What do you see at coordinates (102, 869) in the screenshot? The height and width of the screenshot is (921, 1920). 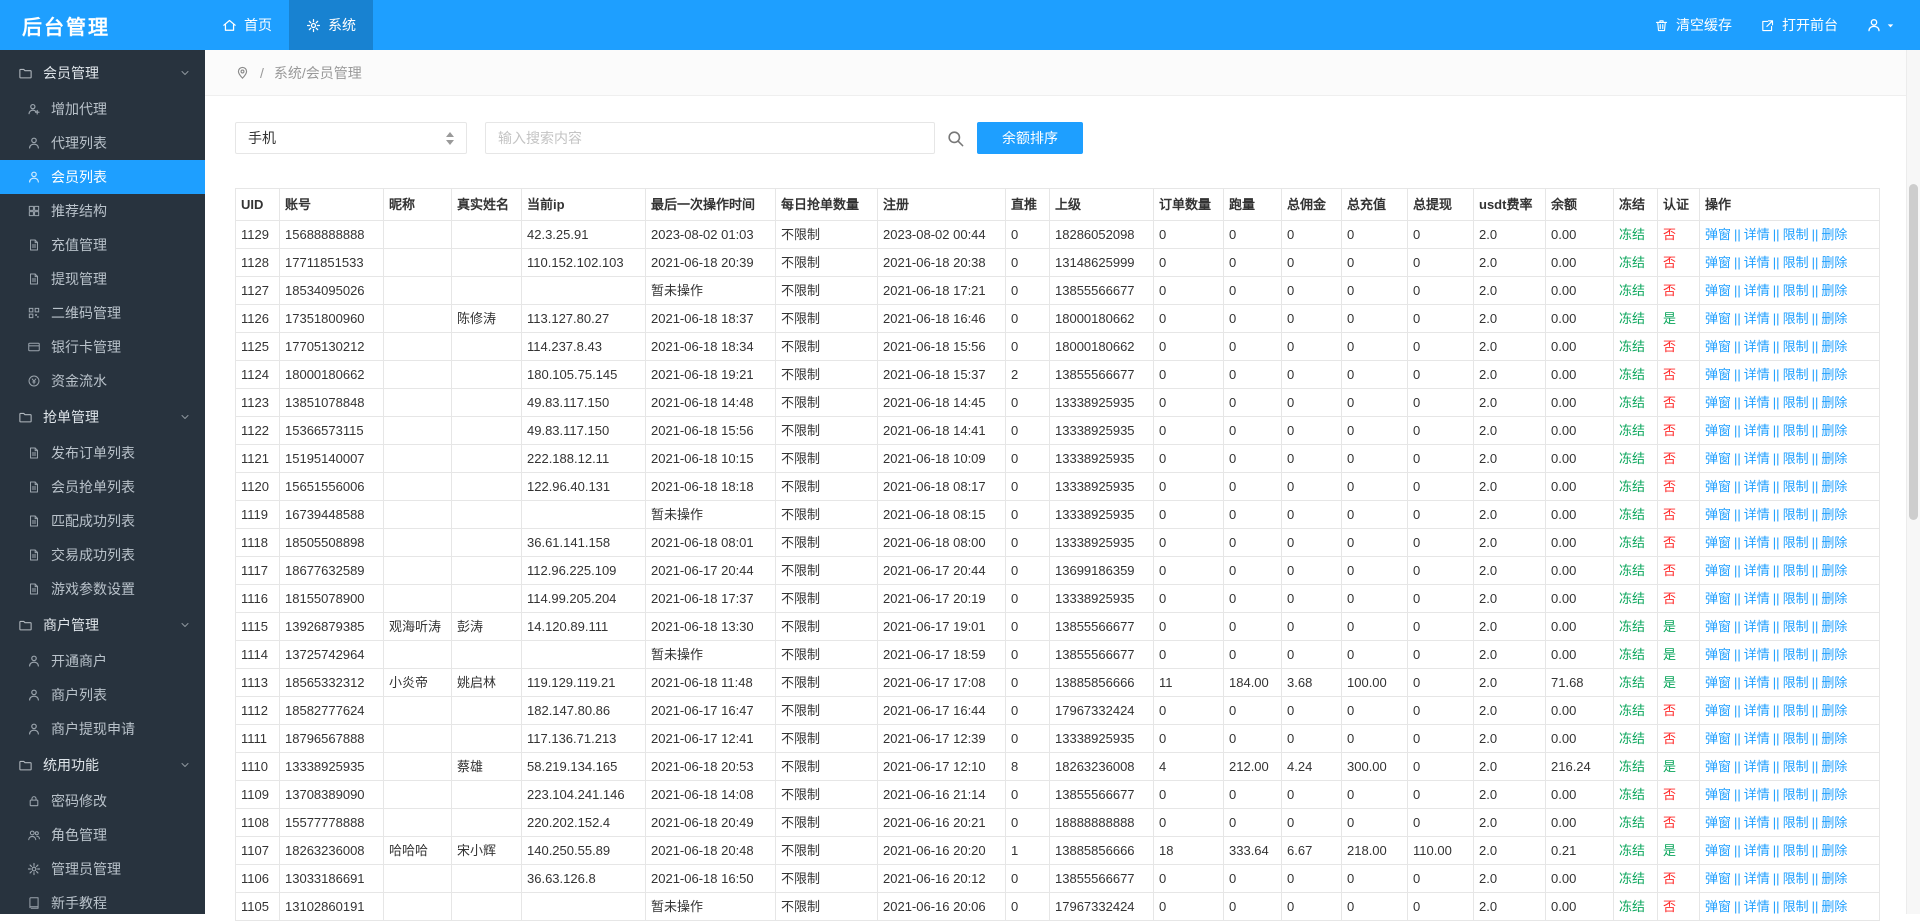 I see `sidebar-item: 管理员管理` at bounding box center [102, 869].